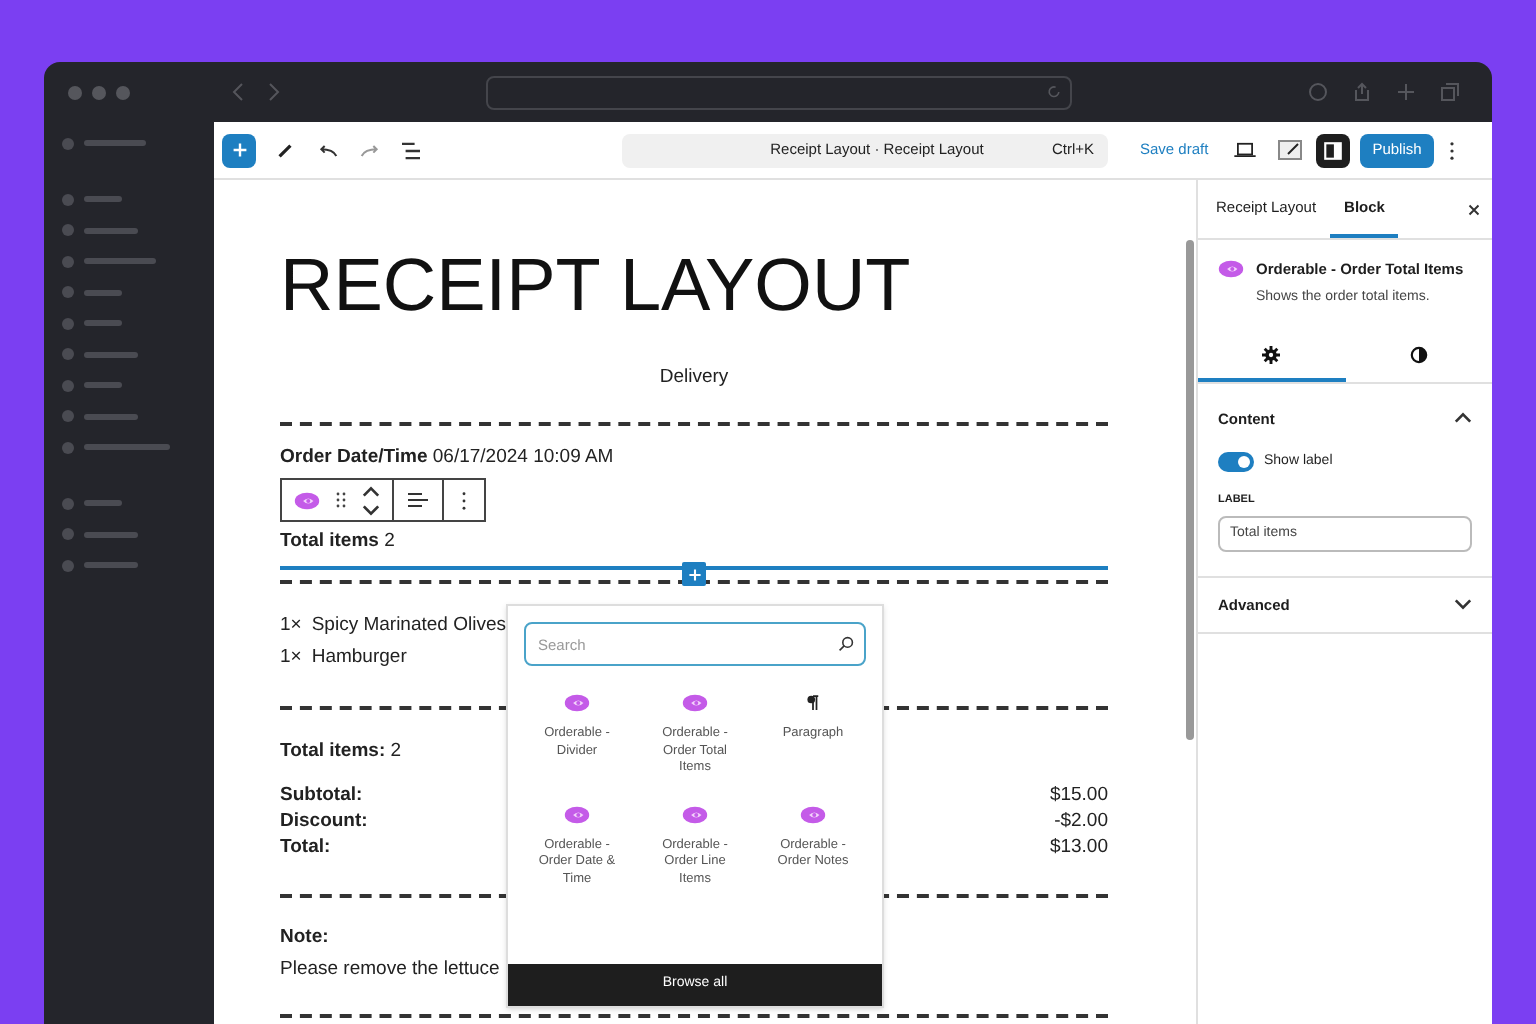 The height and width of the screenshot is (1024, 1536). What do you see at coordinates (779, 92) in the screenshot?
I see `address-bar` at bounding box center [779, 92].